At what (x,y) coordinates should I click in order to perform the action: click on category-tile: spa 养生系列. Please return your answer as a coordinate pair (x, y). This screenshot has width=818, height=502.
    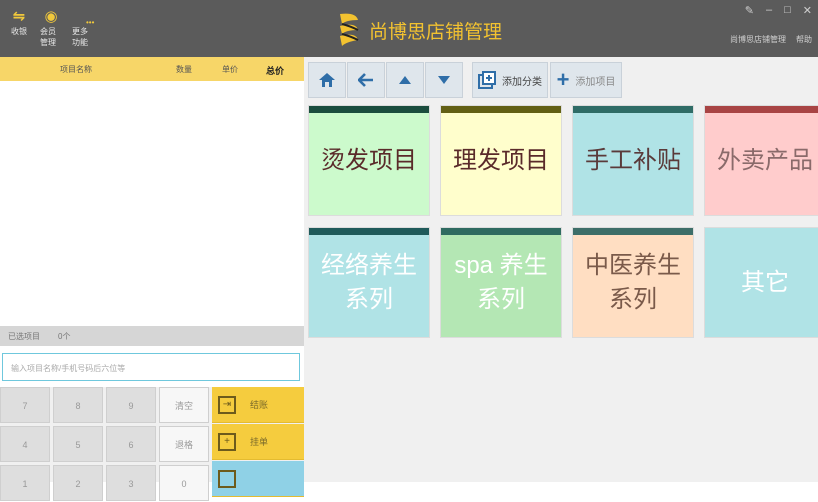
    Looking at the image, I should click on (501, 282).